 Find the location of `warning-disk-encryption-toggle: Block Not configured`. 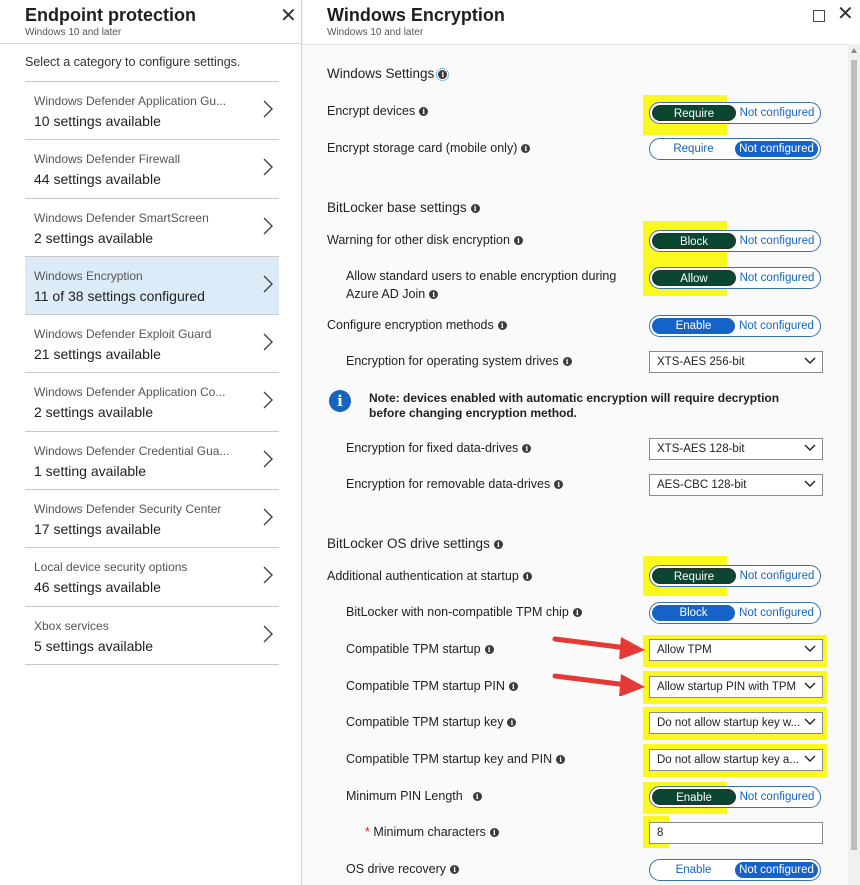

warning-disk-encryption-toggle: Block Not configured is located at coordinates (735, 241).